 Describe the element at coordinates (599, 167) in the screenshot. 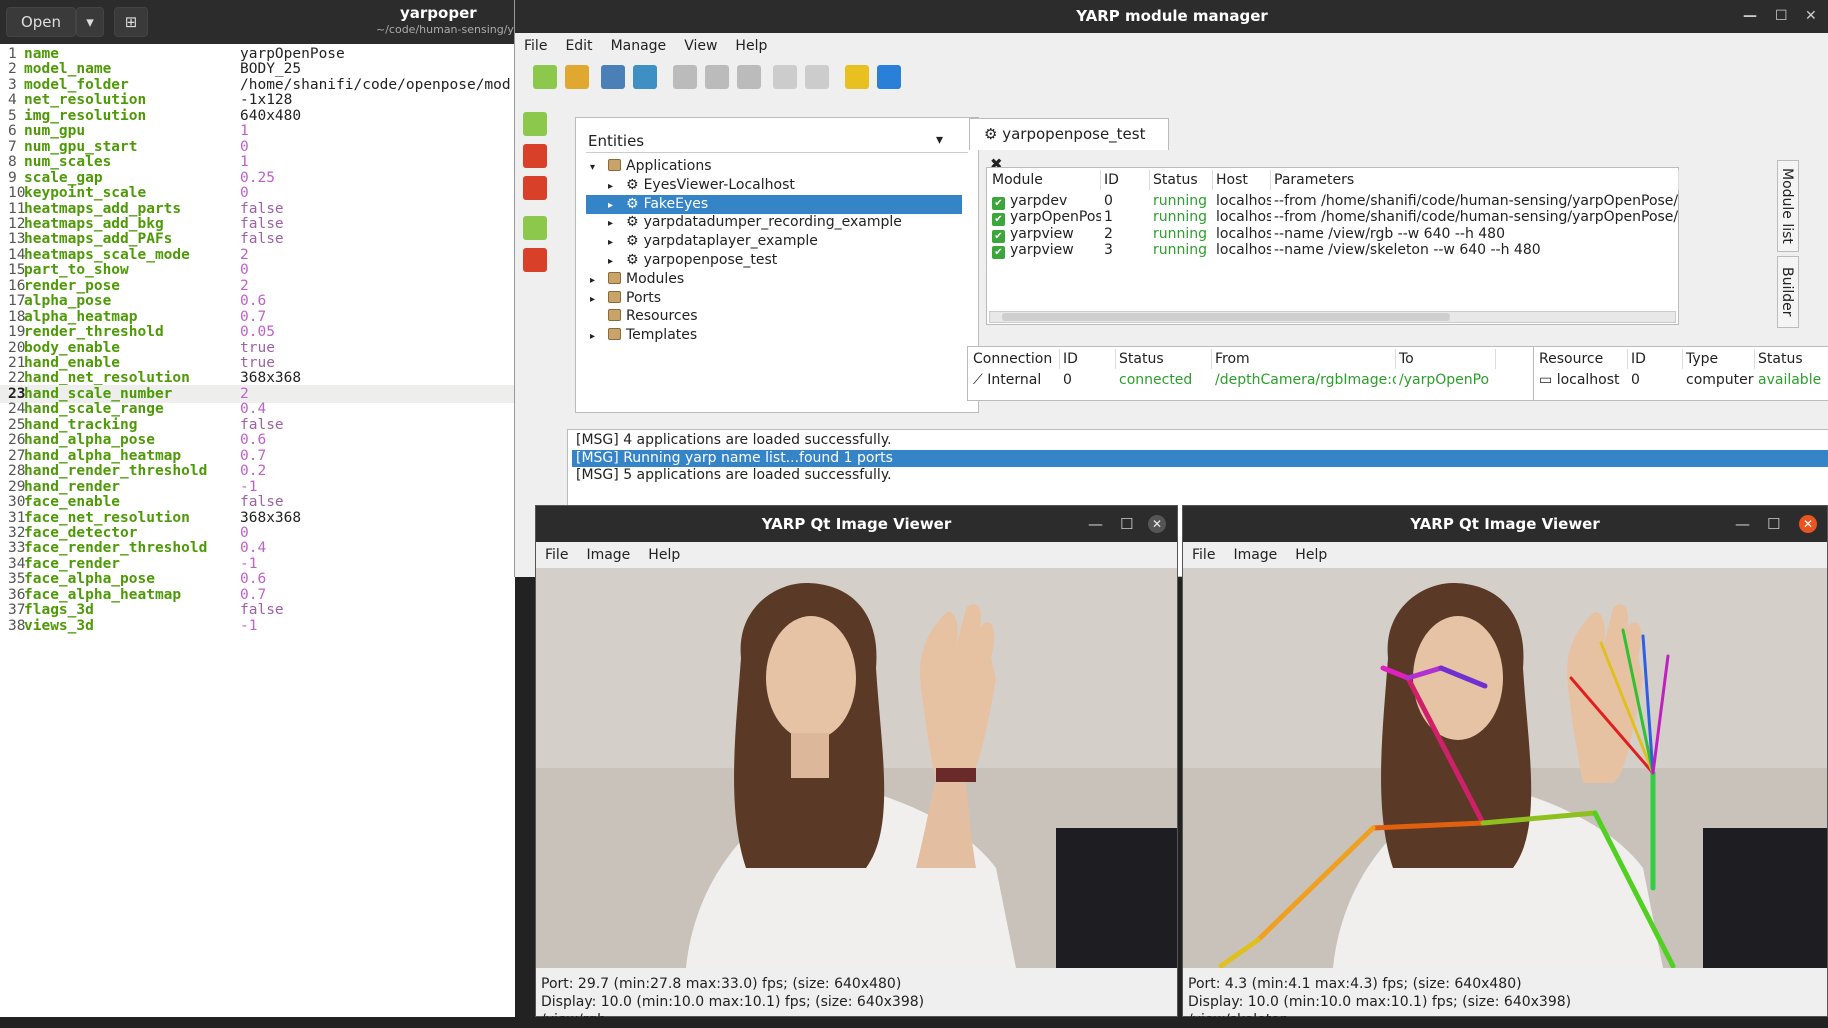

I see `expand-arrow-icon: ▾` at that location.